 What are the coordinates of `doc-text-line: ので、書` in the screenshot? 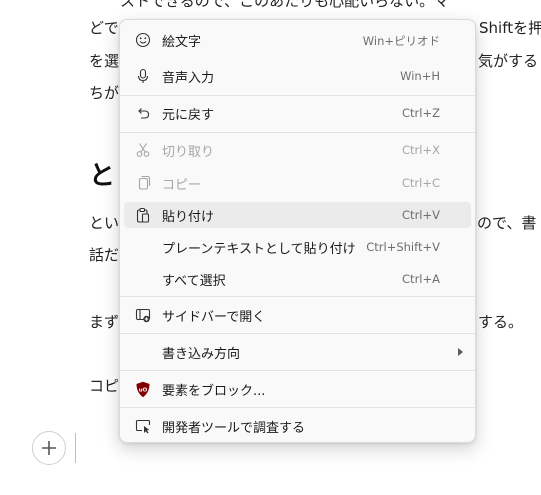 It's located at (507, 223).